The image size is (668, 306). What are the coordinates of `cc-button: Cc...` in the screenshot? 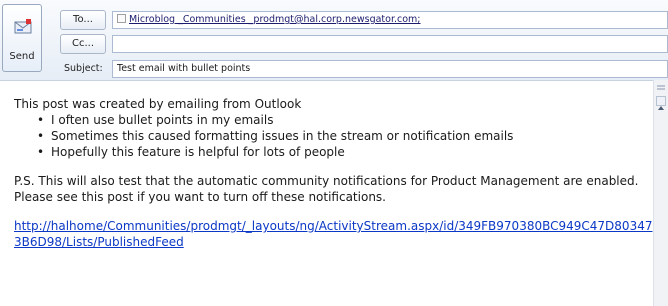 It's located at (83, 44).